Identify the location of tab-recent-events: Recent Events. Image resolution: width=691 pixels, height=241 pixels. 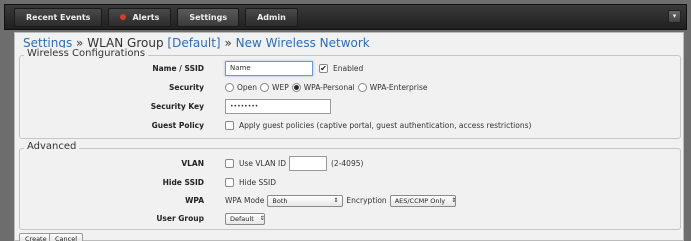
(58, 17).